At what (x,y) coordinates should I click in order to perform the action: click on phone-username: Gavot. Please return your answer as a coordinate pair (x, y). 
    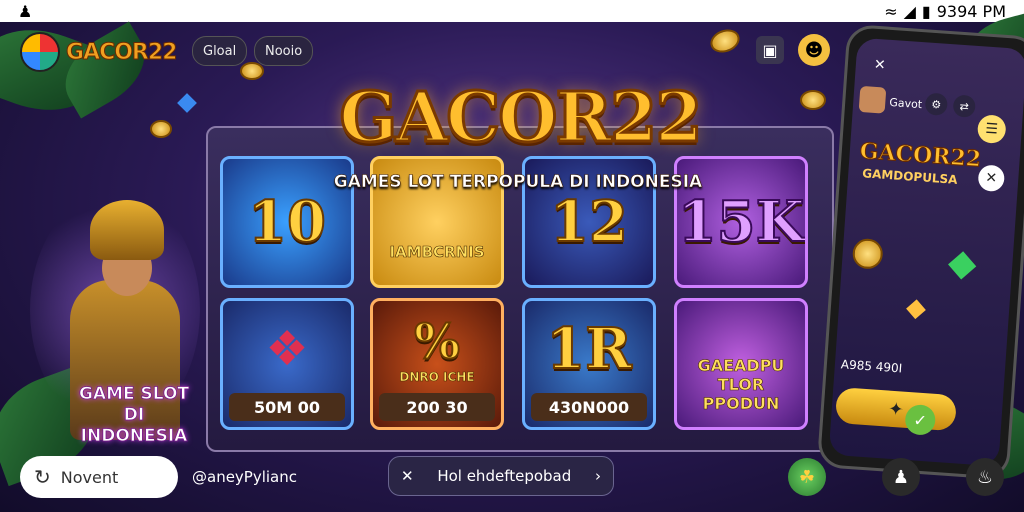
    Looking at the image, I should click on (905, 103).